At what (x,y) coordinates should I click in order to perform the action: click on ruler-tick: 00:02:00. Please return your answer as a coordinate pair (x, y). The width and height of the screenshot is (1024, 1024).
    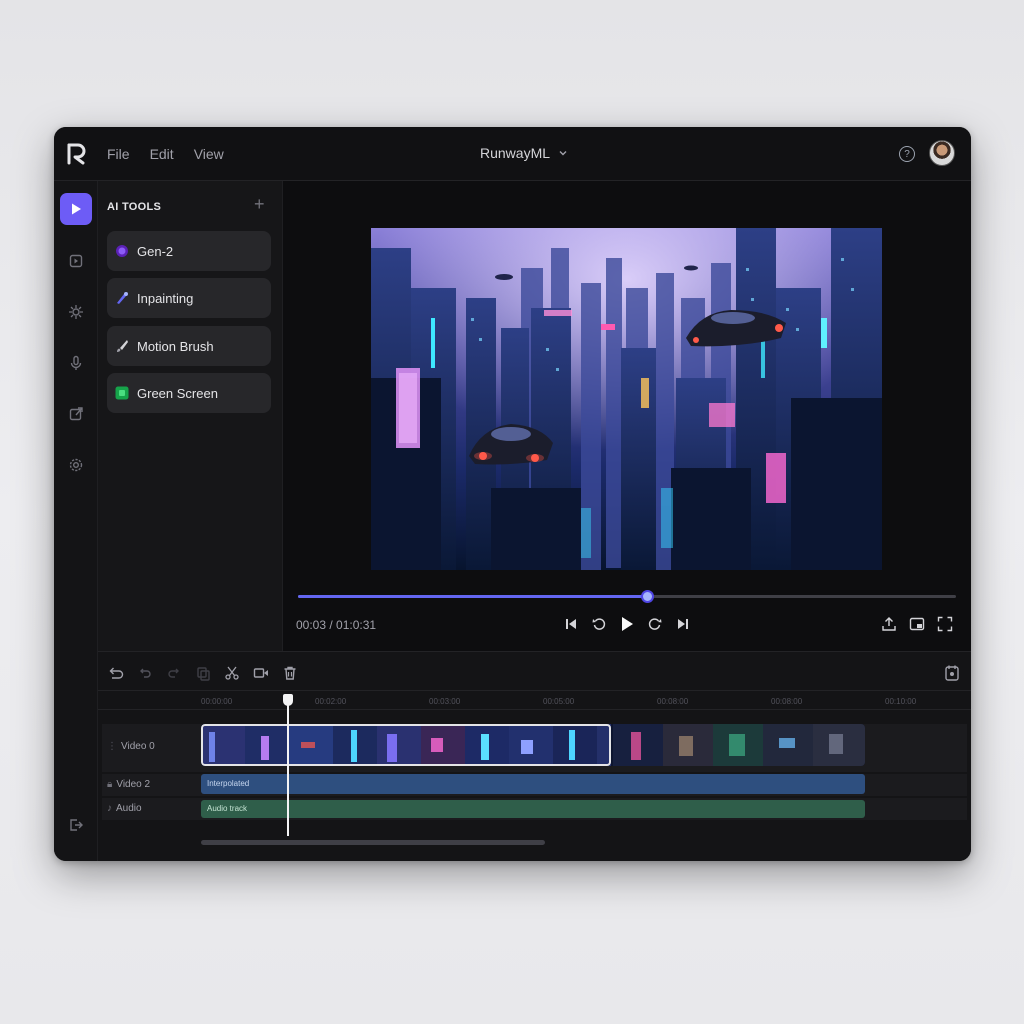
    Looking at the image, I should click on (331, 701).